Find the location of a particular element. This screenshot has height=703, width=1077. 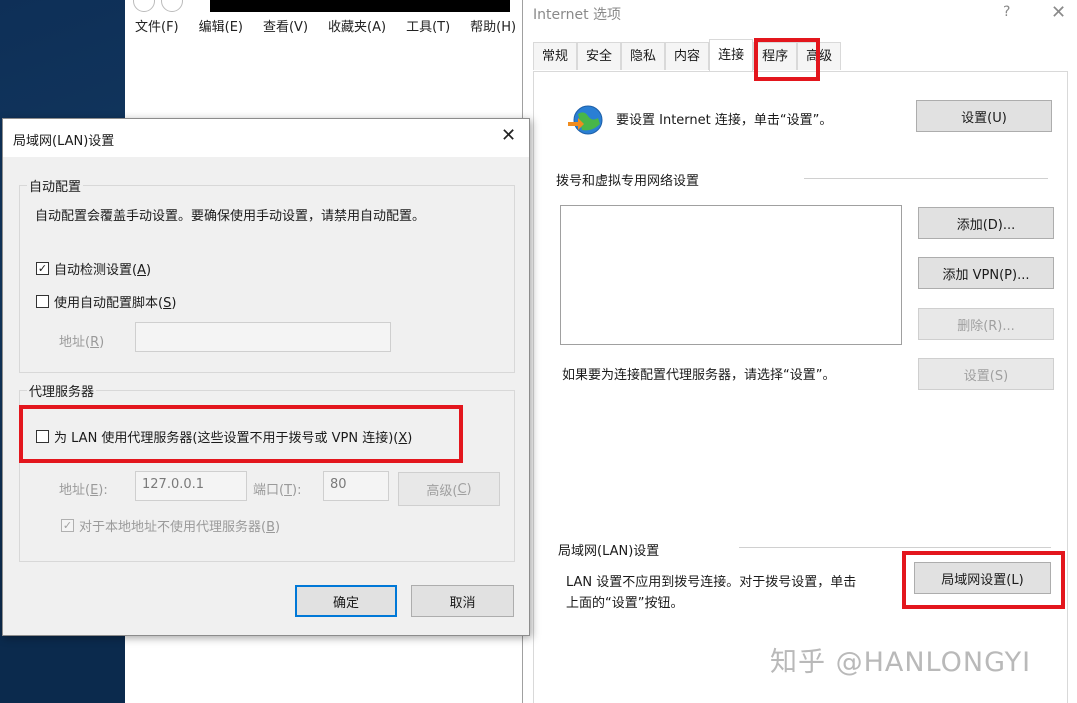

dialup-connections-list is located at coordinates (731, 275).